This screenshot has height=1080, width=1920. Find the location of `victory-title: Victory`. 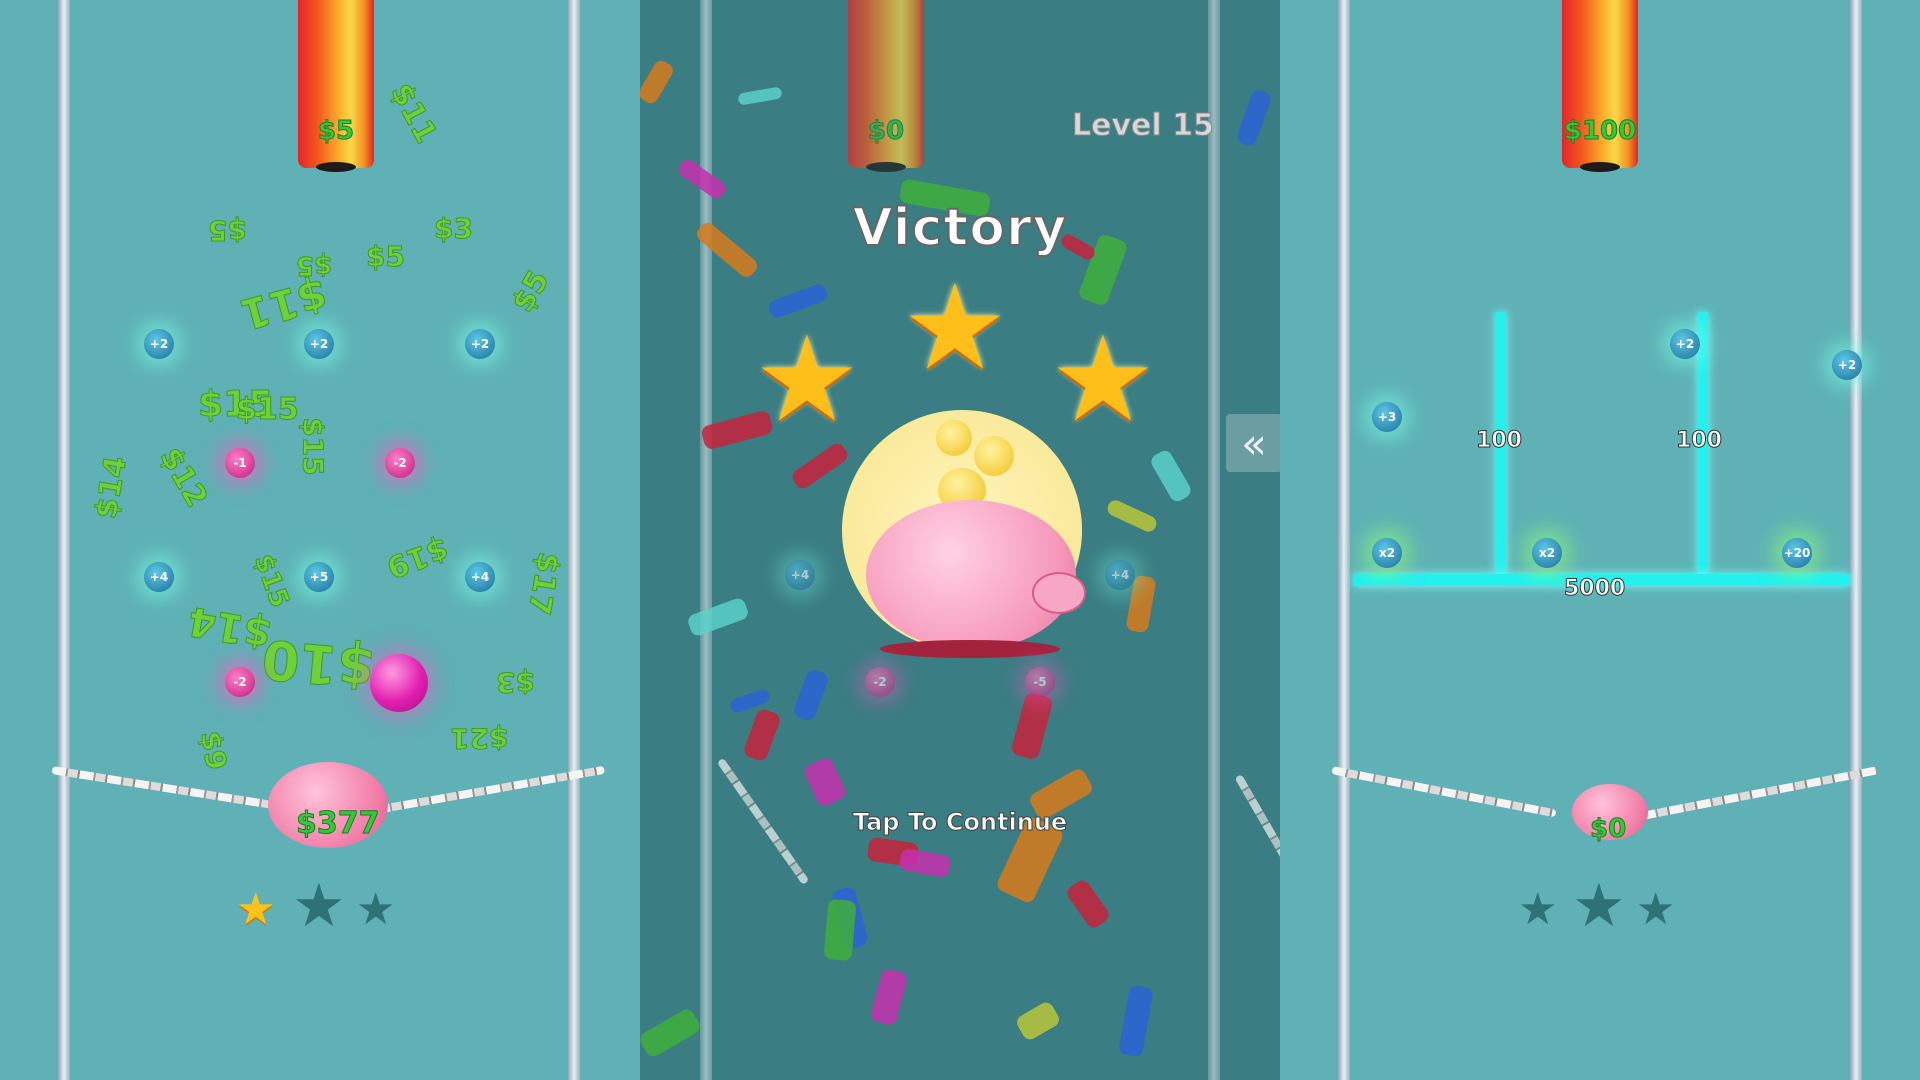

victory-title: Victory is located at coordinates (959, 228).